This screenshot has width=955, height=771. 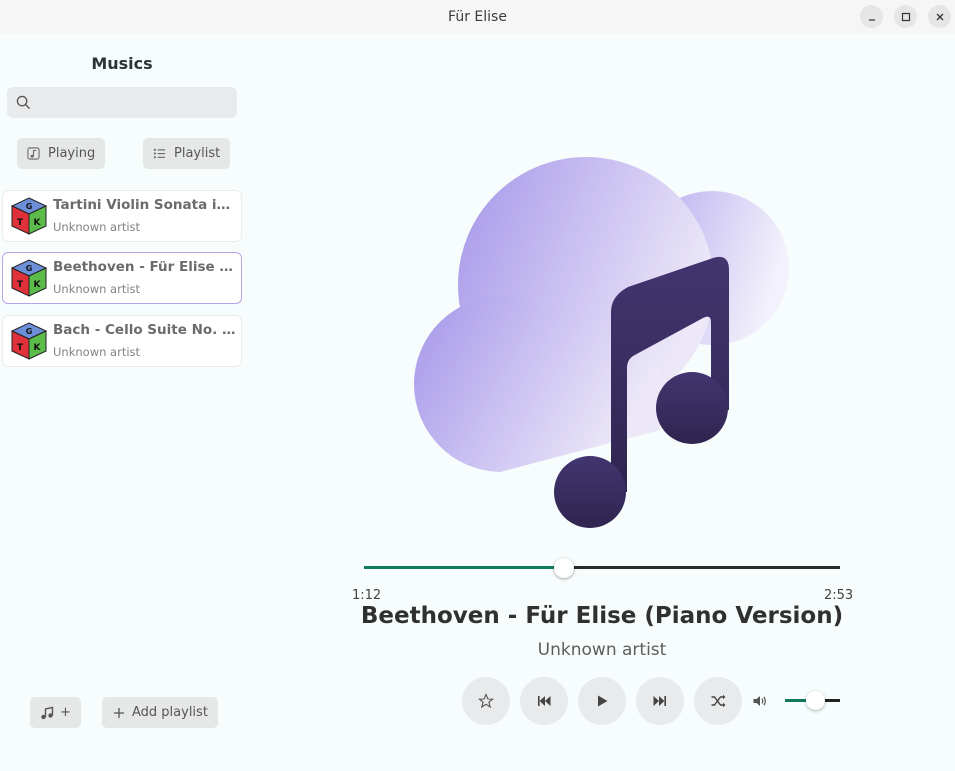 I want to click on favorite-button, so click(x=486, y=701).